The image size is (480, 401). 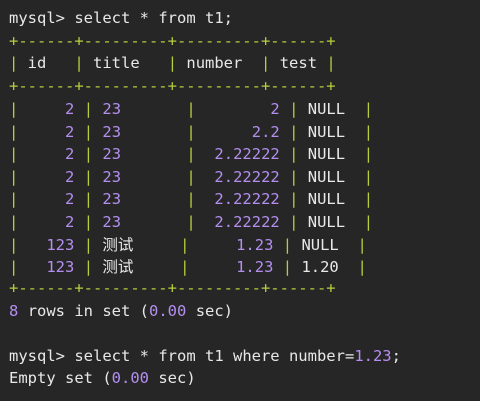 I want to click on cell-number: 2, so click(x=275, y=109).